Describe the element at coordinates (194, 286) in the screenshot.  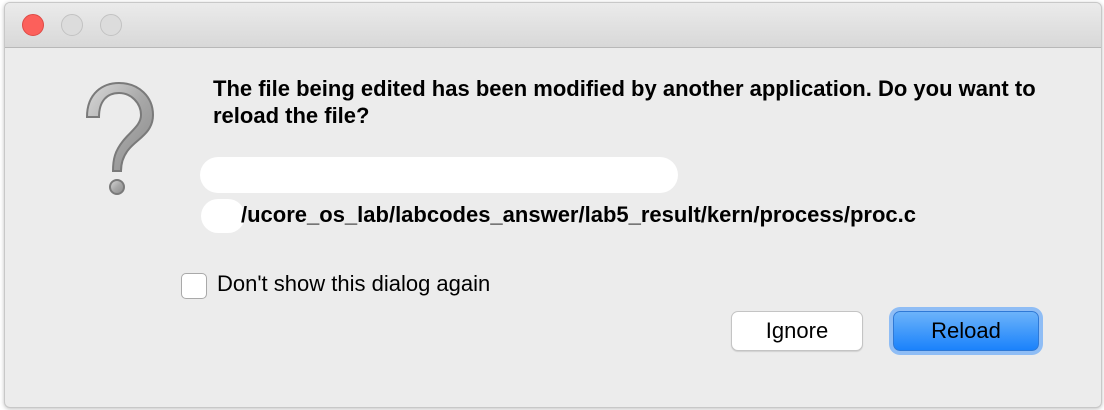
I see `dont-show-again-checkbox` at that location.